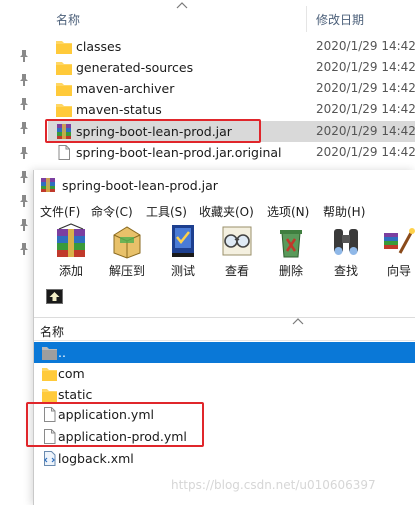  I want to click on view-glasses-icon, so click(237, 241).